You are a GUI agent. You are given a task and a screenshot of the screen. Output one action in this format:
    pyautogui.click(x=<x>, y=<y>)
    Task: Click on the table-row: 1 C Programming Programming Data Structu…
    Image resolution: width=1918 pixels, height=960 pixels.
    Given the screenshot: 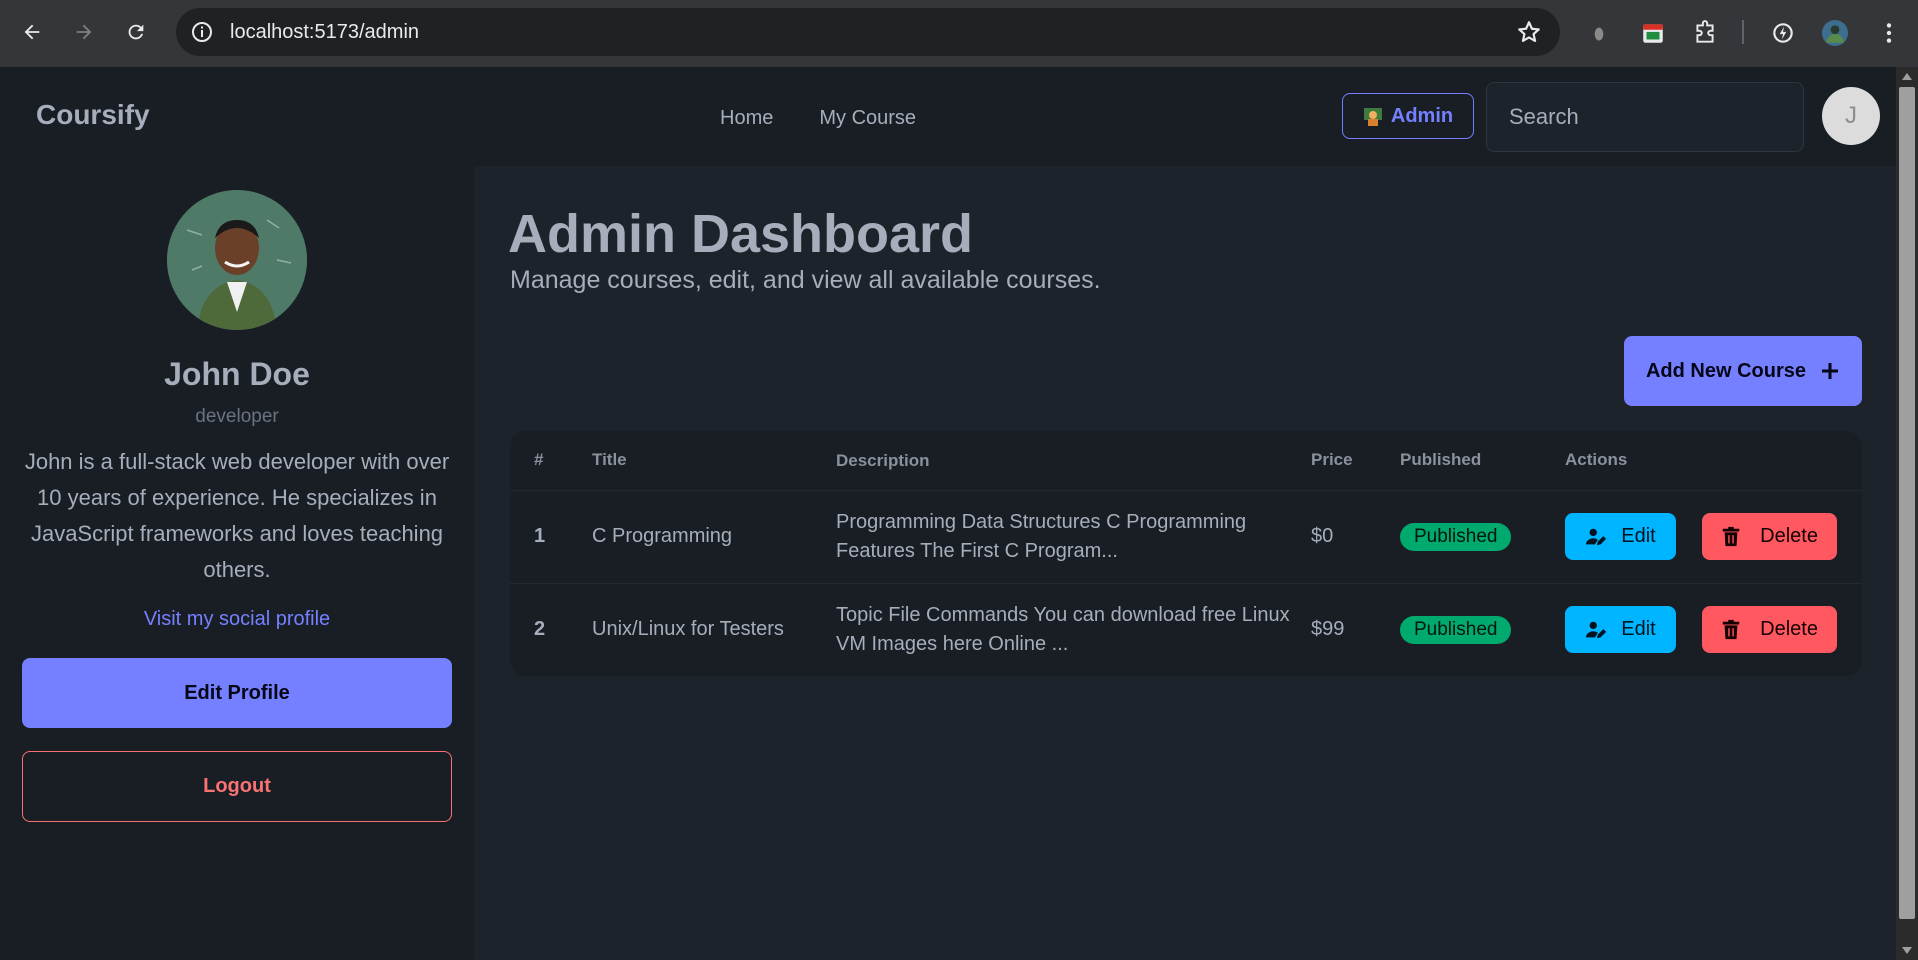 What is the action you would take?
    pyautogui.click(x=1186, y=537)
    